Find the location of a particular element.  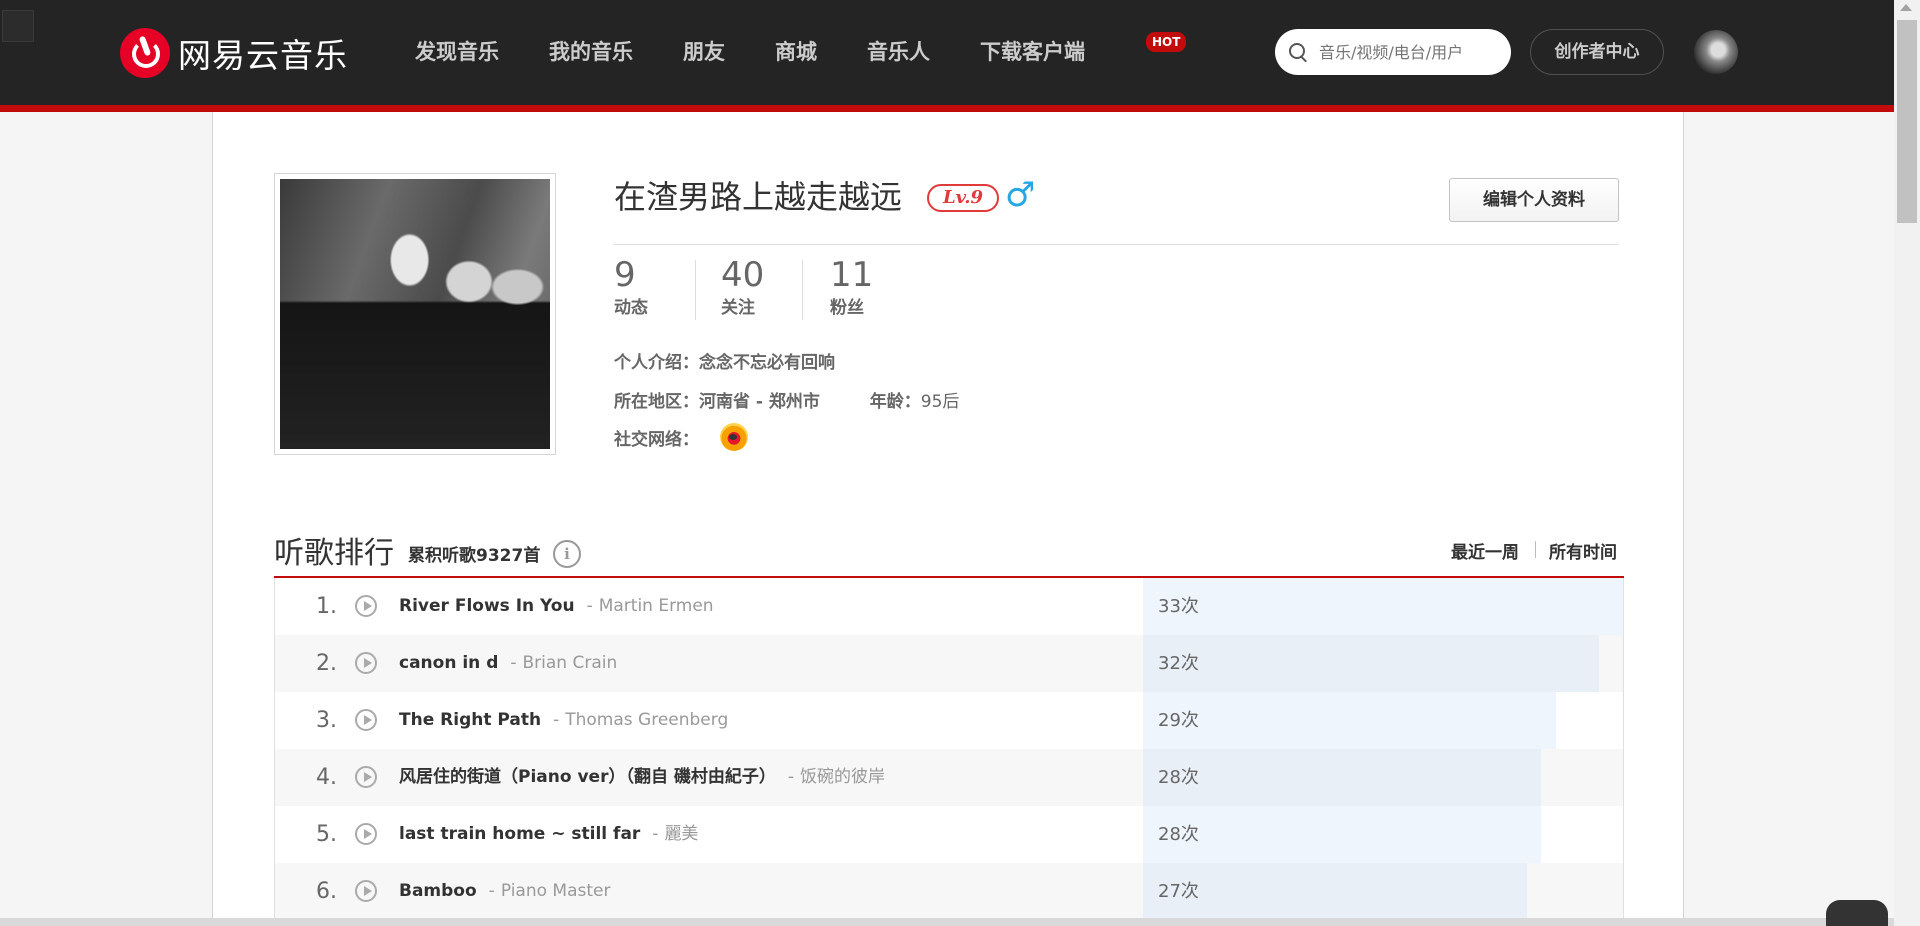

netease-logo-icon is located at coordinates (145, 53).